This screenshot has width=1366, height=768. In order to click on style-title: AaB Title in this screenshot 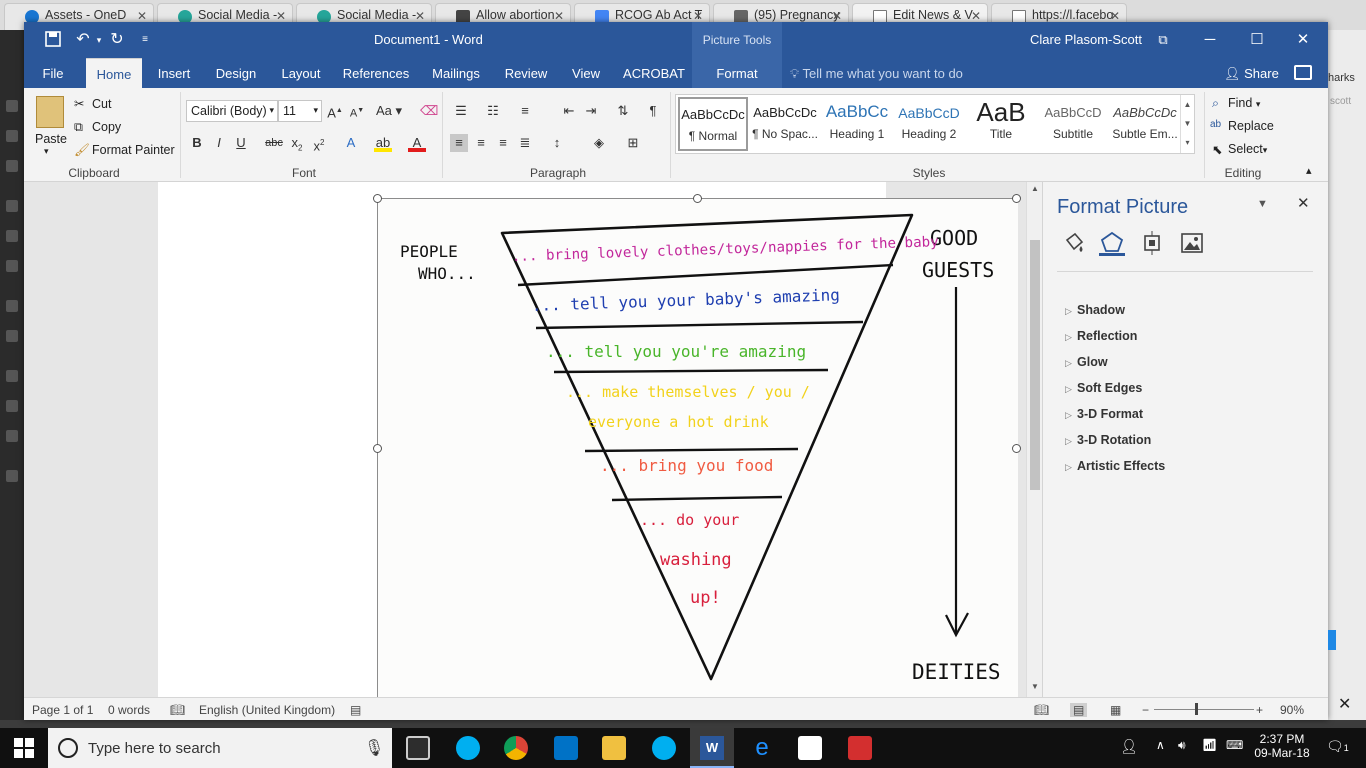, I will do `click(1001, 124)`.